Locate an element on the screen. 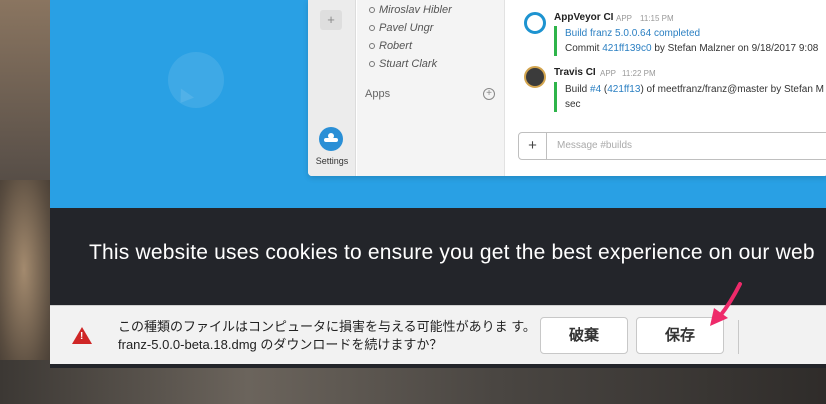 The width and height of the screenshot is (826, 404). appveyor-avatar is located at coordinates (535, 23).